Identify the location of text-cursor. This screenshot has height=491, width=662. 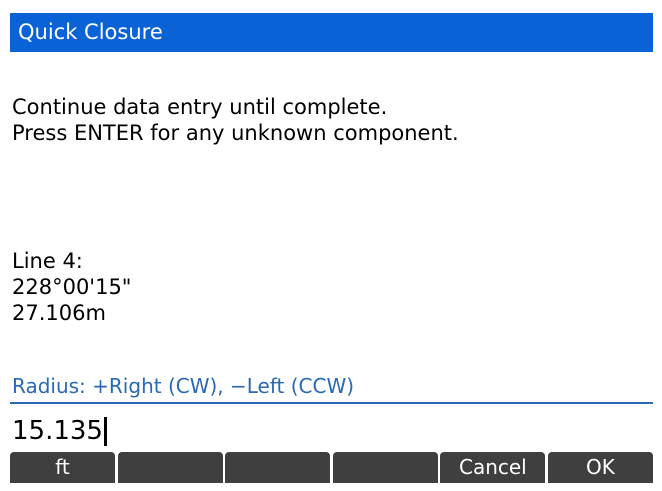
(105, 431).